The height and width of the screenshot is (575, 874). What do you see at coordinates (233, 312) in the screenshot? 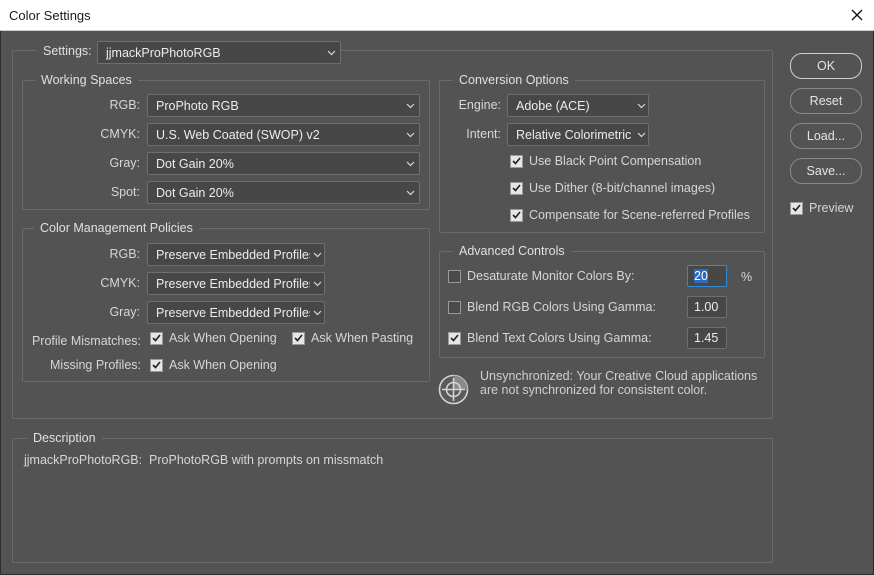
I see `policy-gray-value: Preserve Embedded Profiles` at bounding box center [233, 312].